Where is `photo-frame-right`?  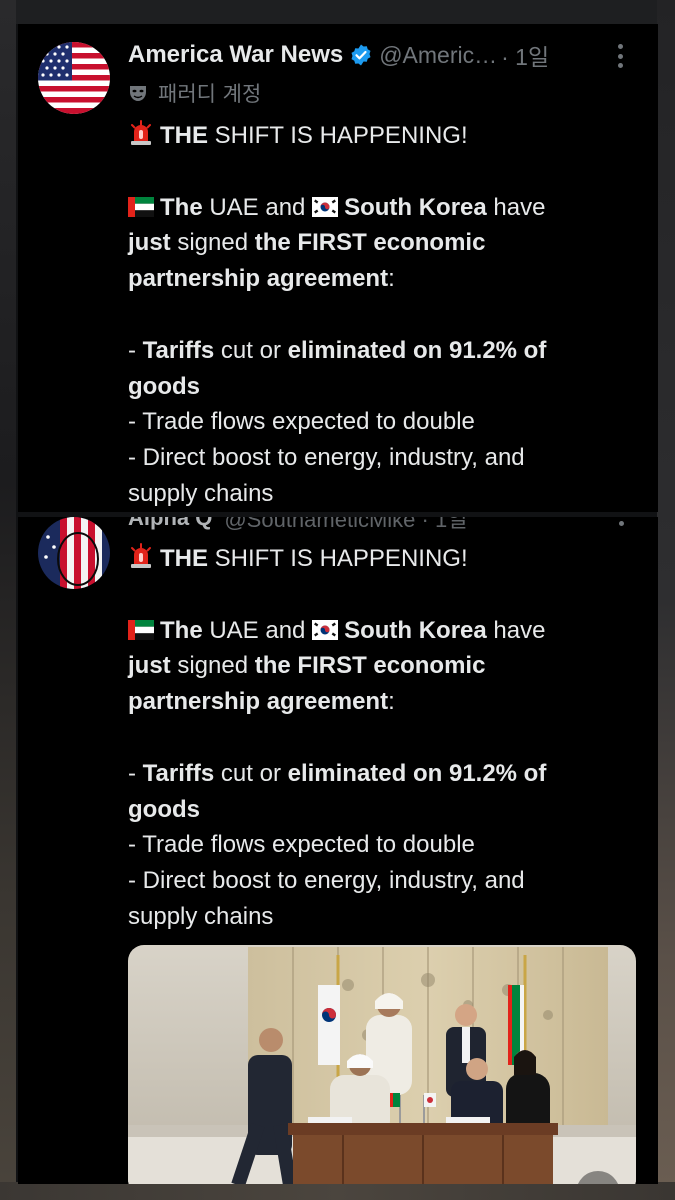
photo-frame-right is located at coordinates (666, 600).